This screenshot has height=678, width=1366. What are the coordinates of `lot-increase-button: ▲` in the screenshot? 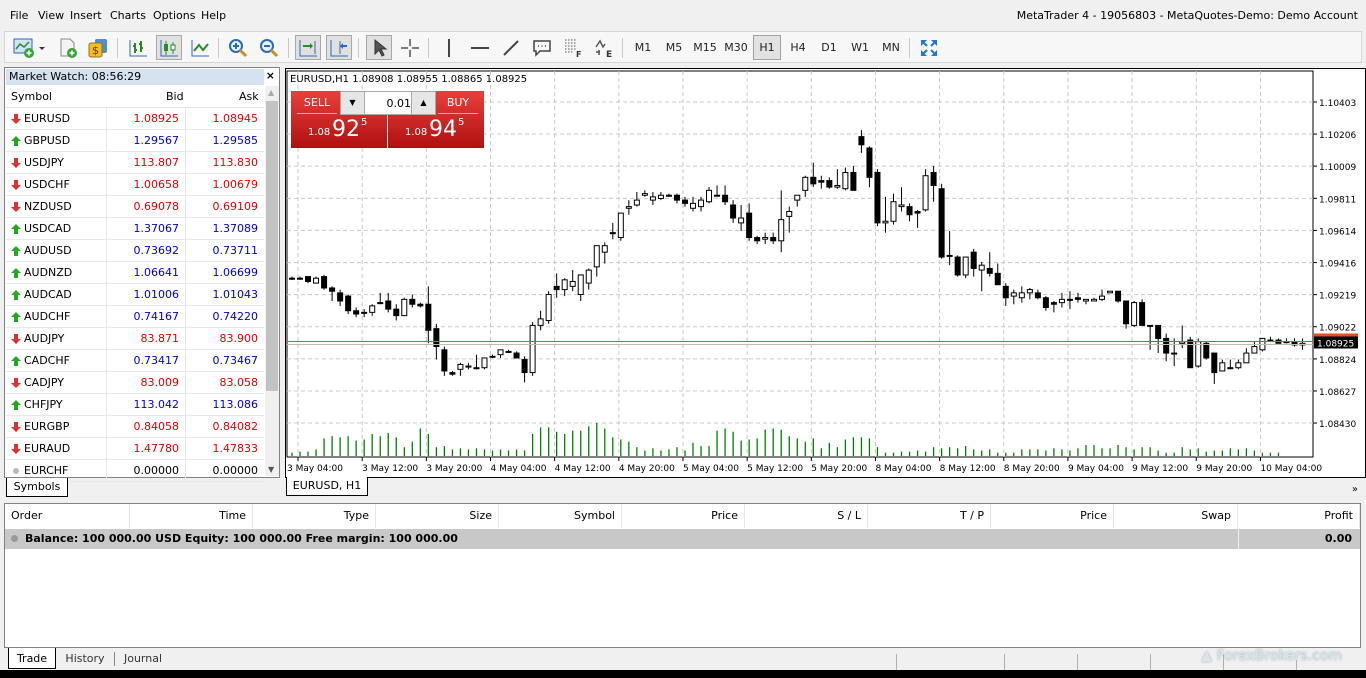 It's located at (423, 103).